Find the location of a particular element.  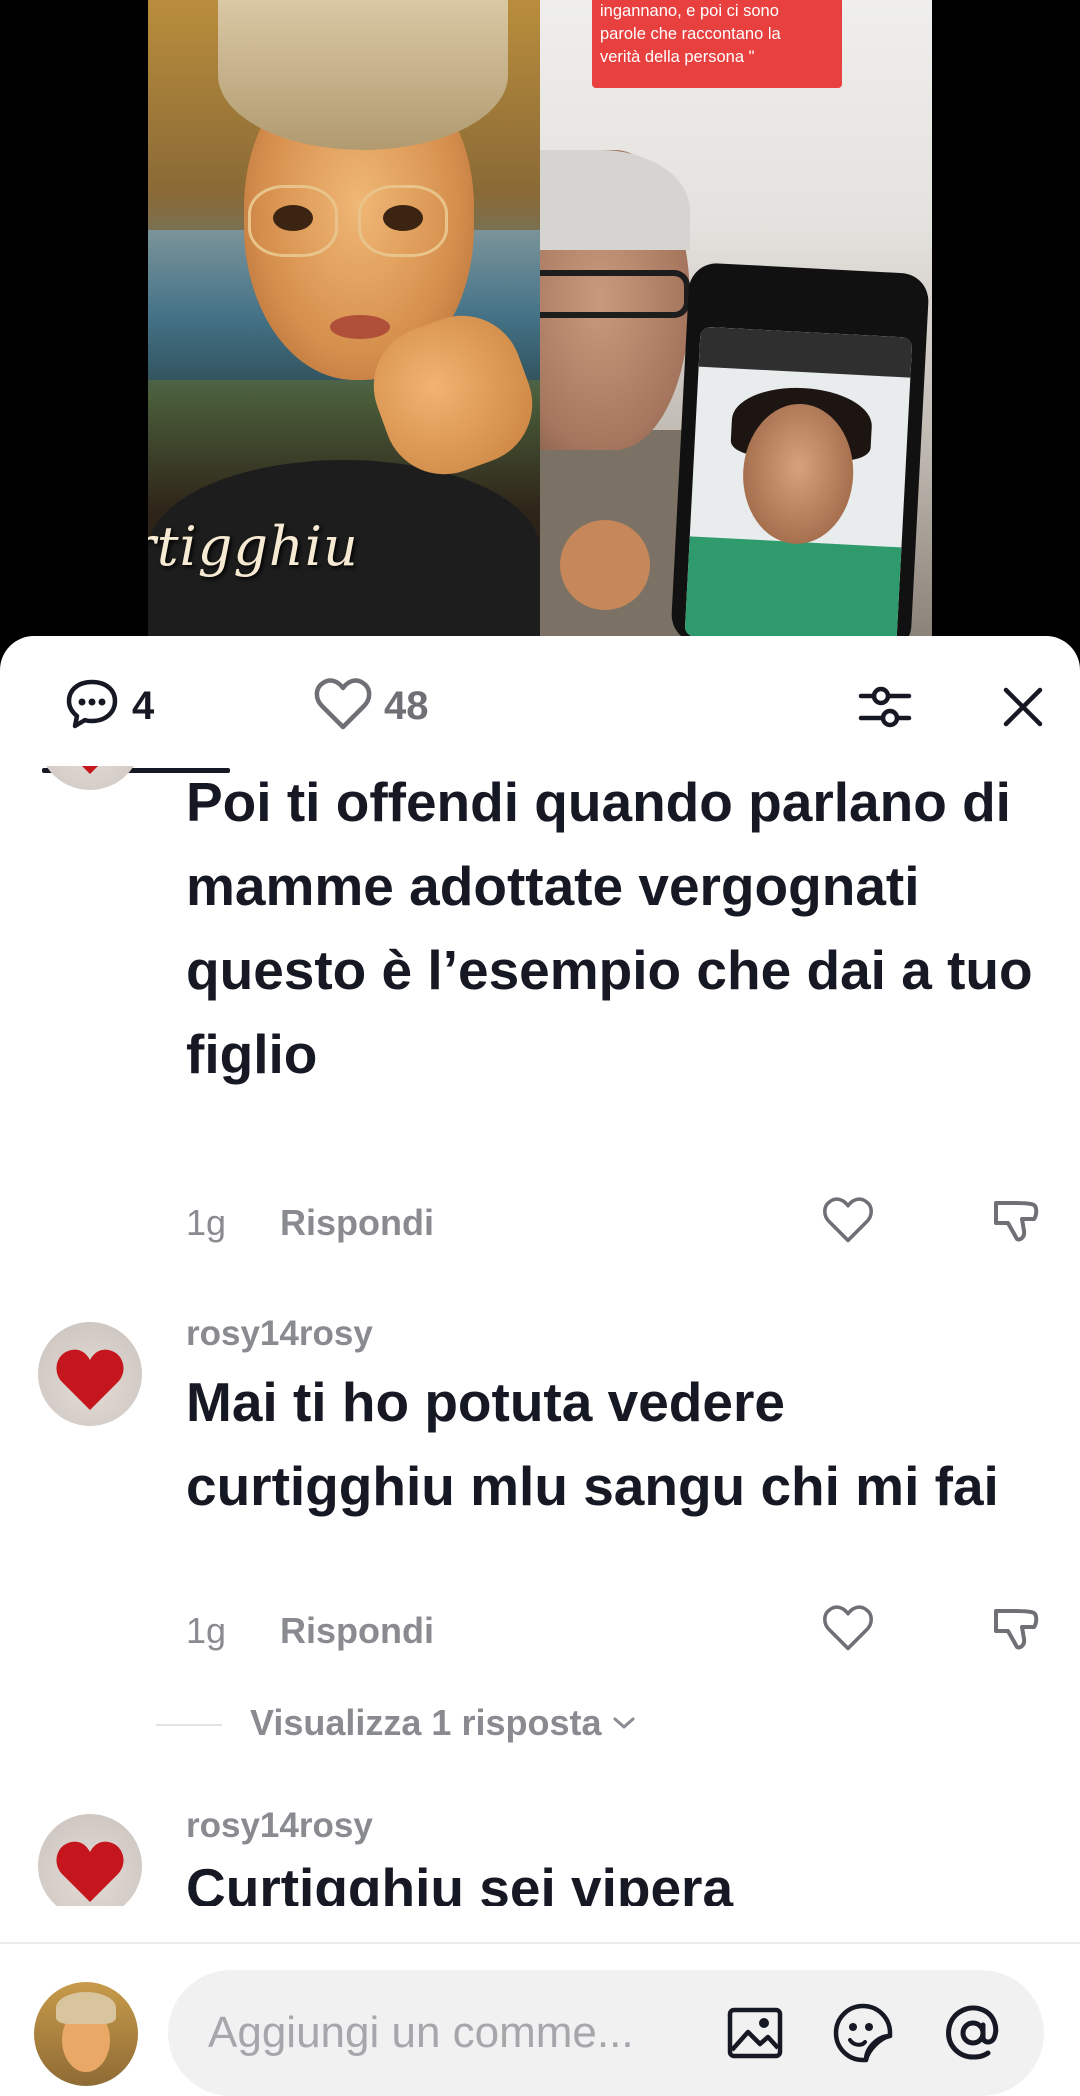

comment-icon is located at coordinates (92, 706).